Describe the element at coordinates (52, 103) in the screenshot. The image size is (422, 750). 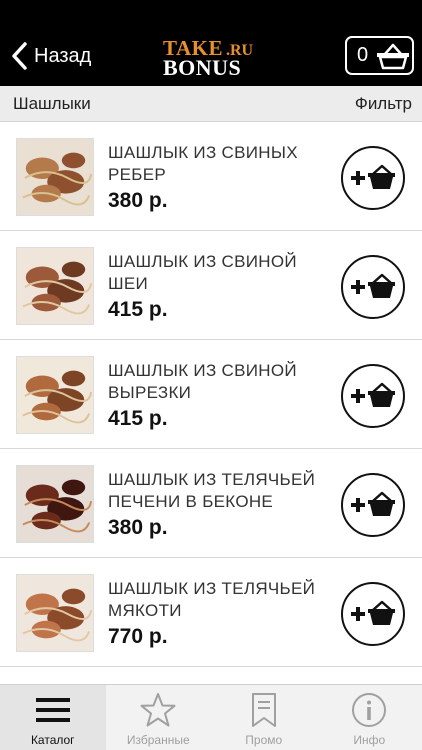
I see `category-title: Шашлыки` at that location.